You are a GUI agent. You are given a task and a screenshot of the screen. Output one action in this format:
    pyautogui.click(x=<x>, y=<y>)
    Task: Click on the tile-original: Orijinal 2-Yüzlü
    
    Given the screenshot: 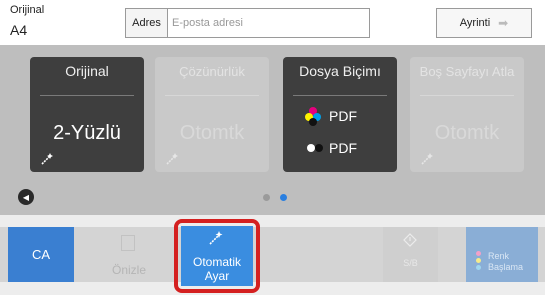 What is the action you would take?
    pyautogui.click(x=87, y=114)
    